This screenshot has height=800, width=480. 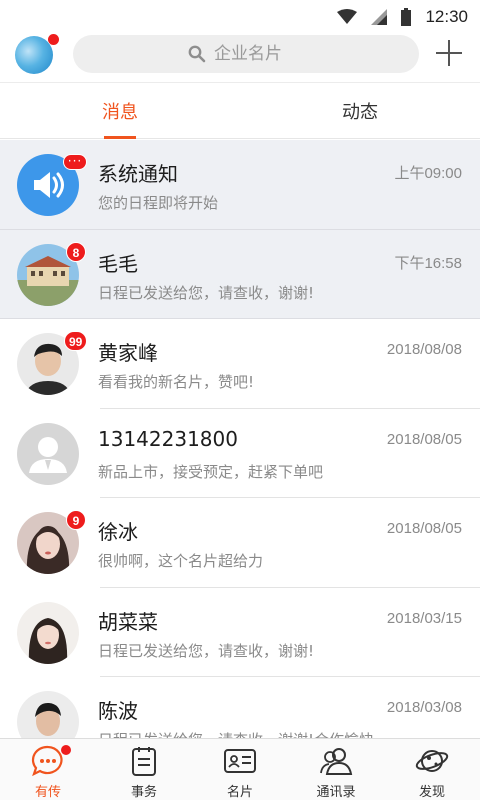 I want to click on nav-label: 名片, so click(x=239, y=792).